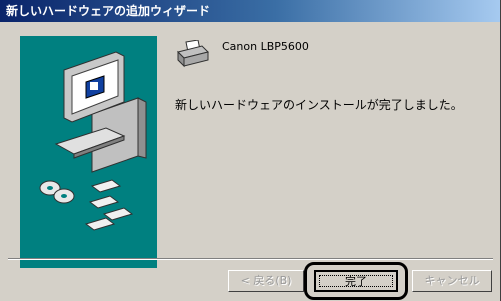  What do you see at coordinates (250, 11) in the screenshot?
I see `title-bar: 新しいハードウェアの追加ウィザード` at bounding box center [250, 11].